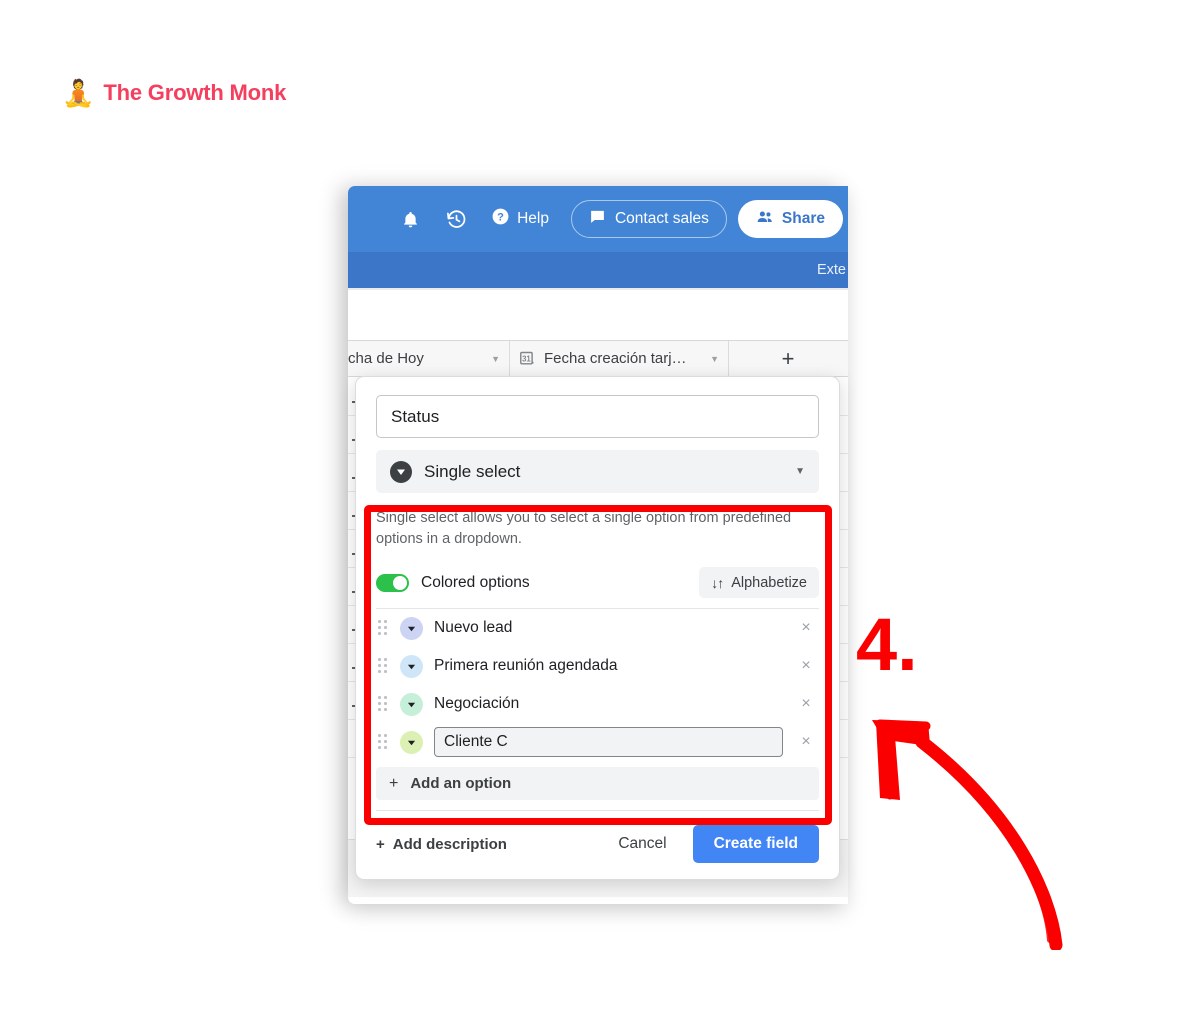  Describe the element at coordinates (755, 844) in the screenshot. I see `create-field-button: Create field` at that location.